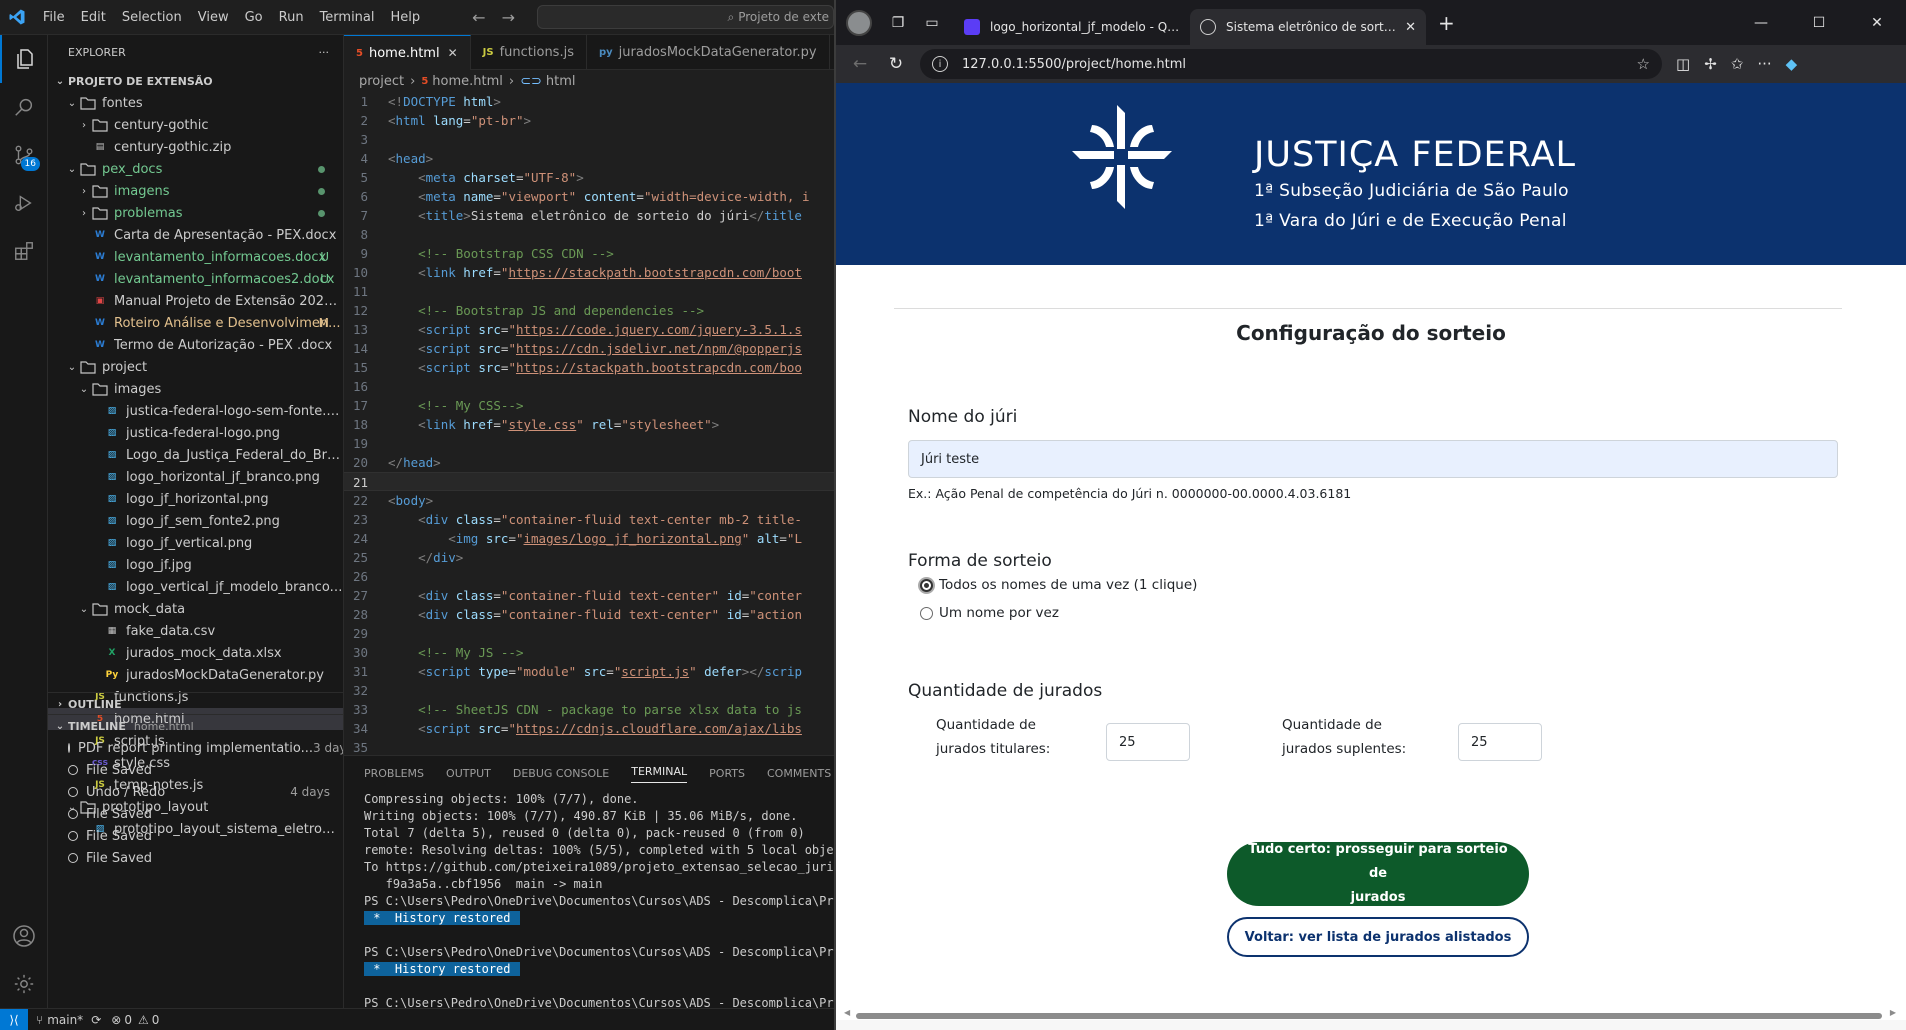 The image size is (1906, 1030). I want to click on radio-one-by-one, so click(926, 613).